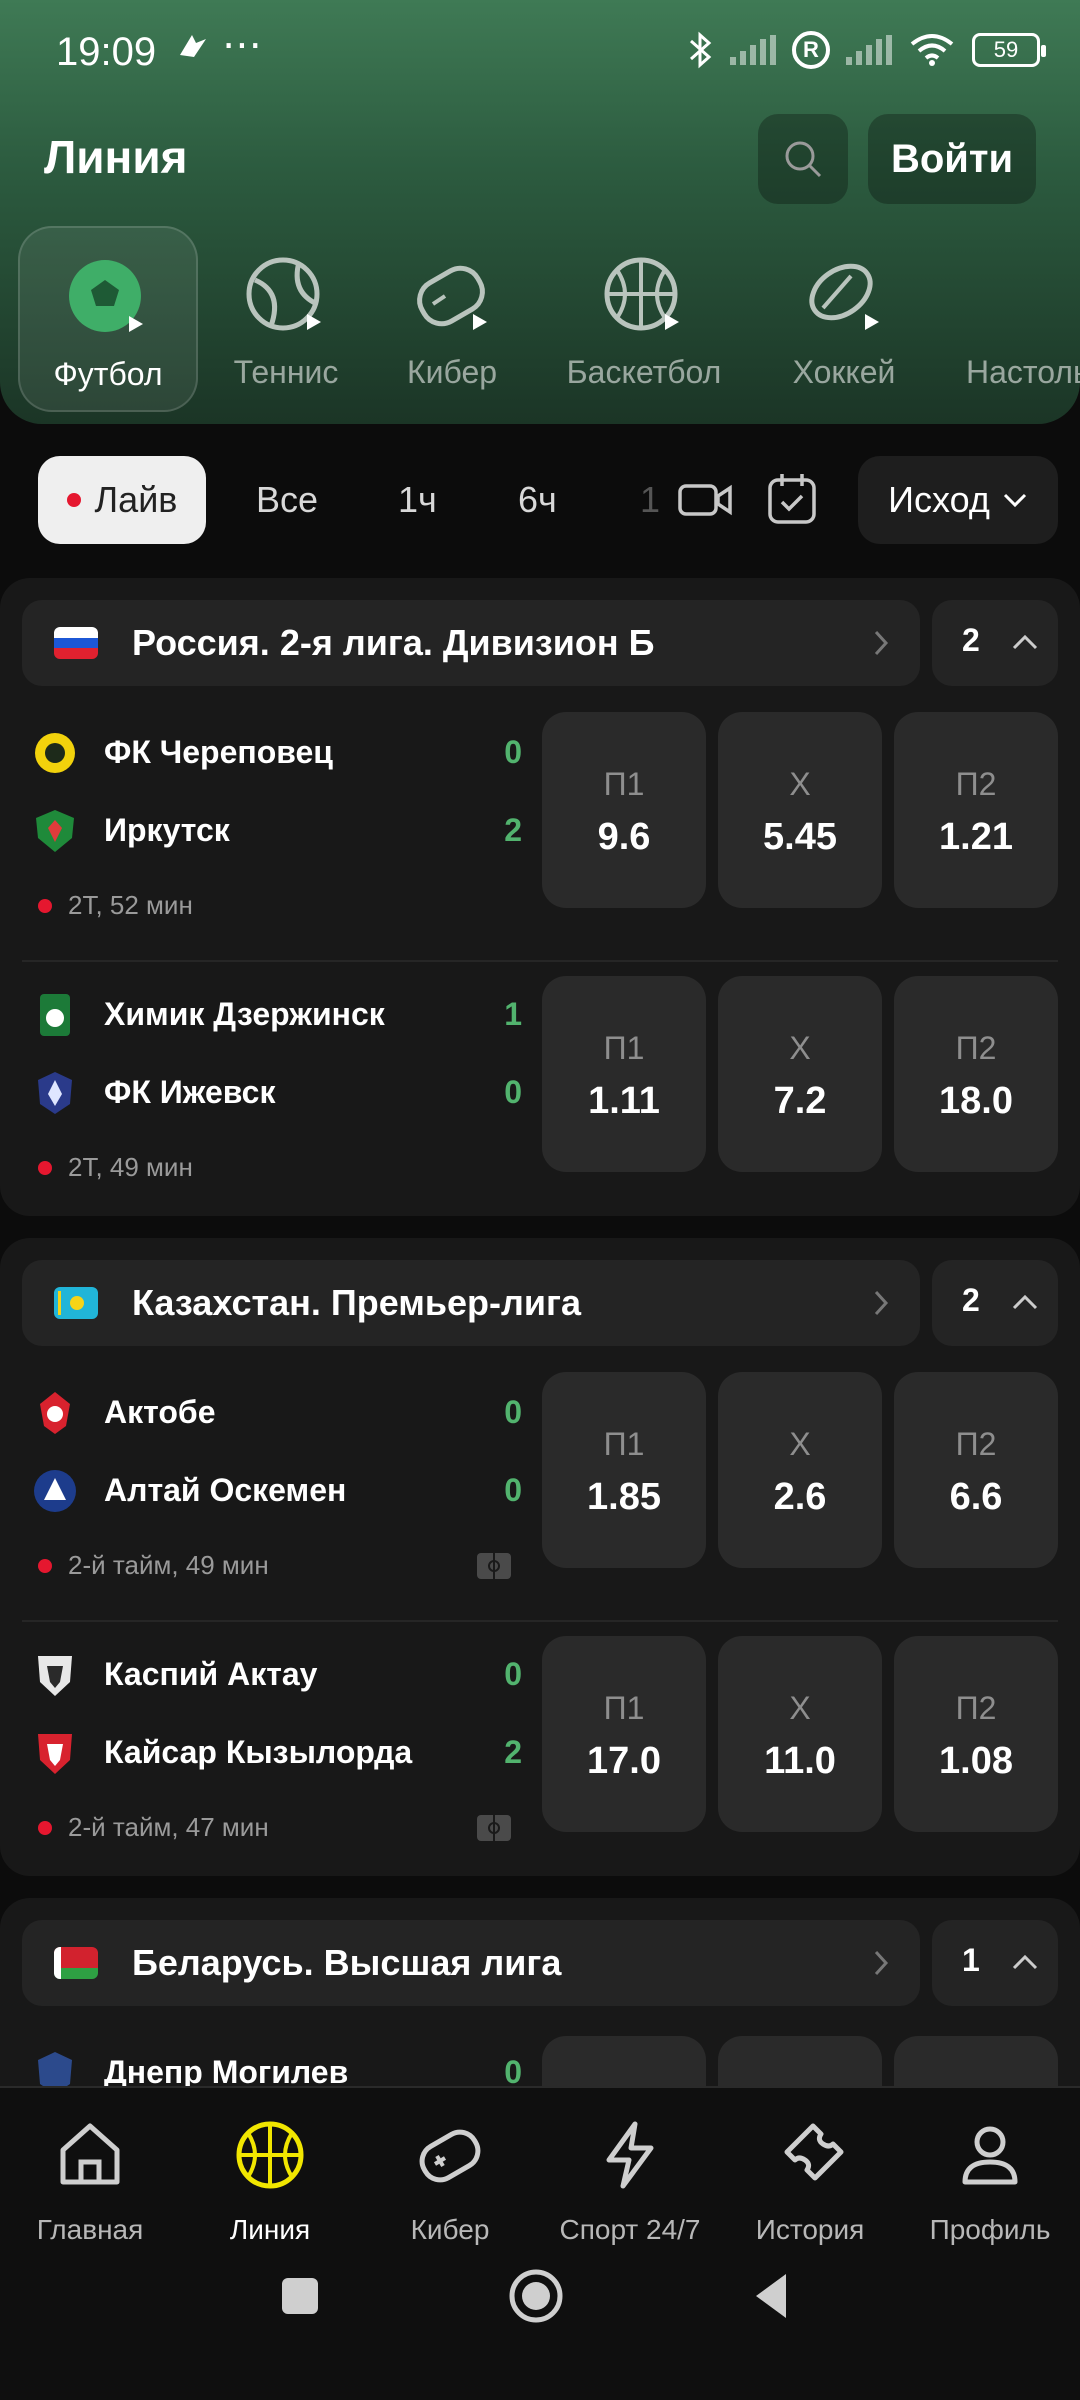 Image resolution: width=1080 pixels, height=2400 pixels. I want to click on odd-button-x: Х 11.0, so click(800, 1734).